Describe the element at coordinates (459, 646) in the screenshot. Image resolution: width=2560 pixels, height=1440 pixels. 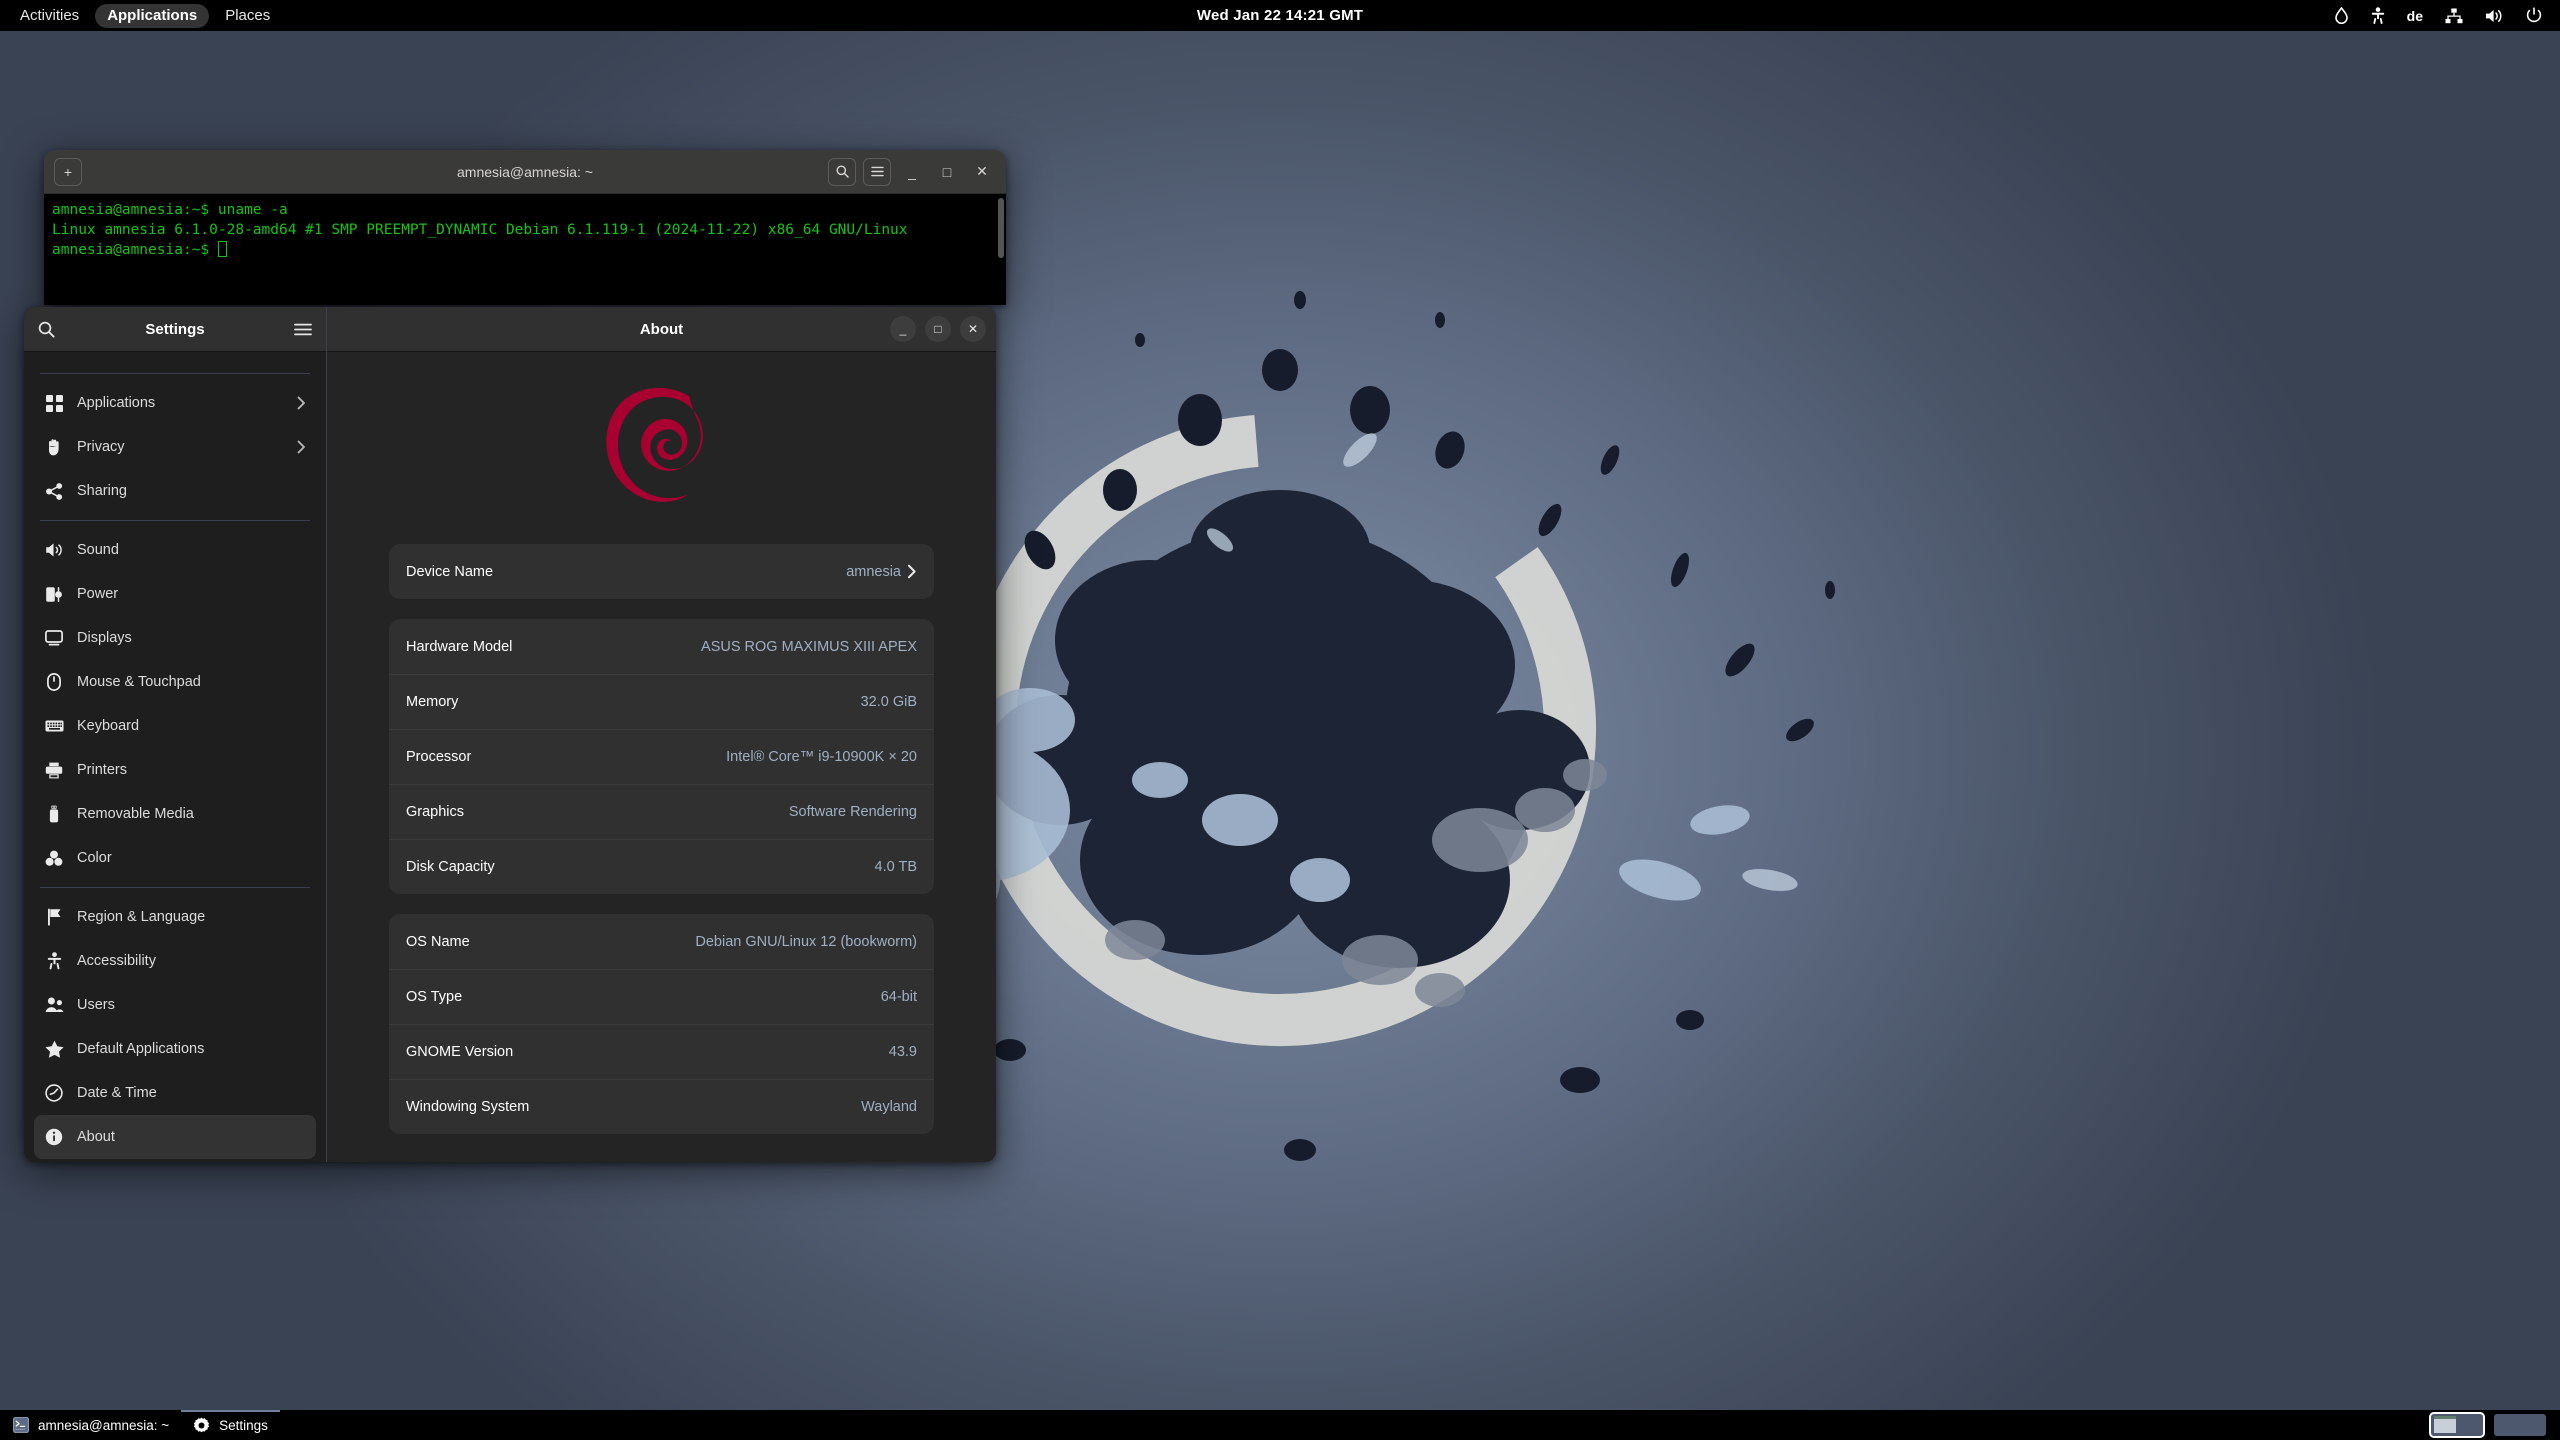
I see `row-label: Hardware Model` at that location.